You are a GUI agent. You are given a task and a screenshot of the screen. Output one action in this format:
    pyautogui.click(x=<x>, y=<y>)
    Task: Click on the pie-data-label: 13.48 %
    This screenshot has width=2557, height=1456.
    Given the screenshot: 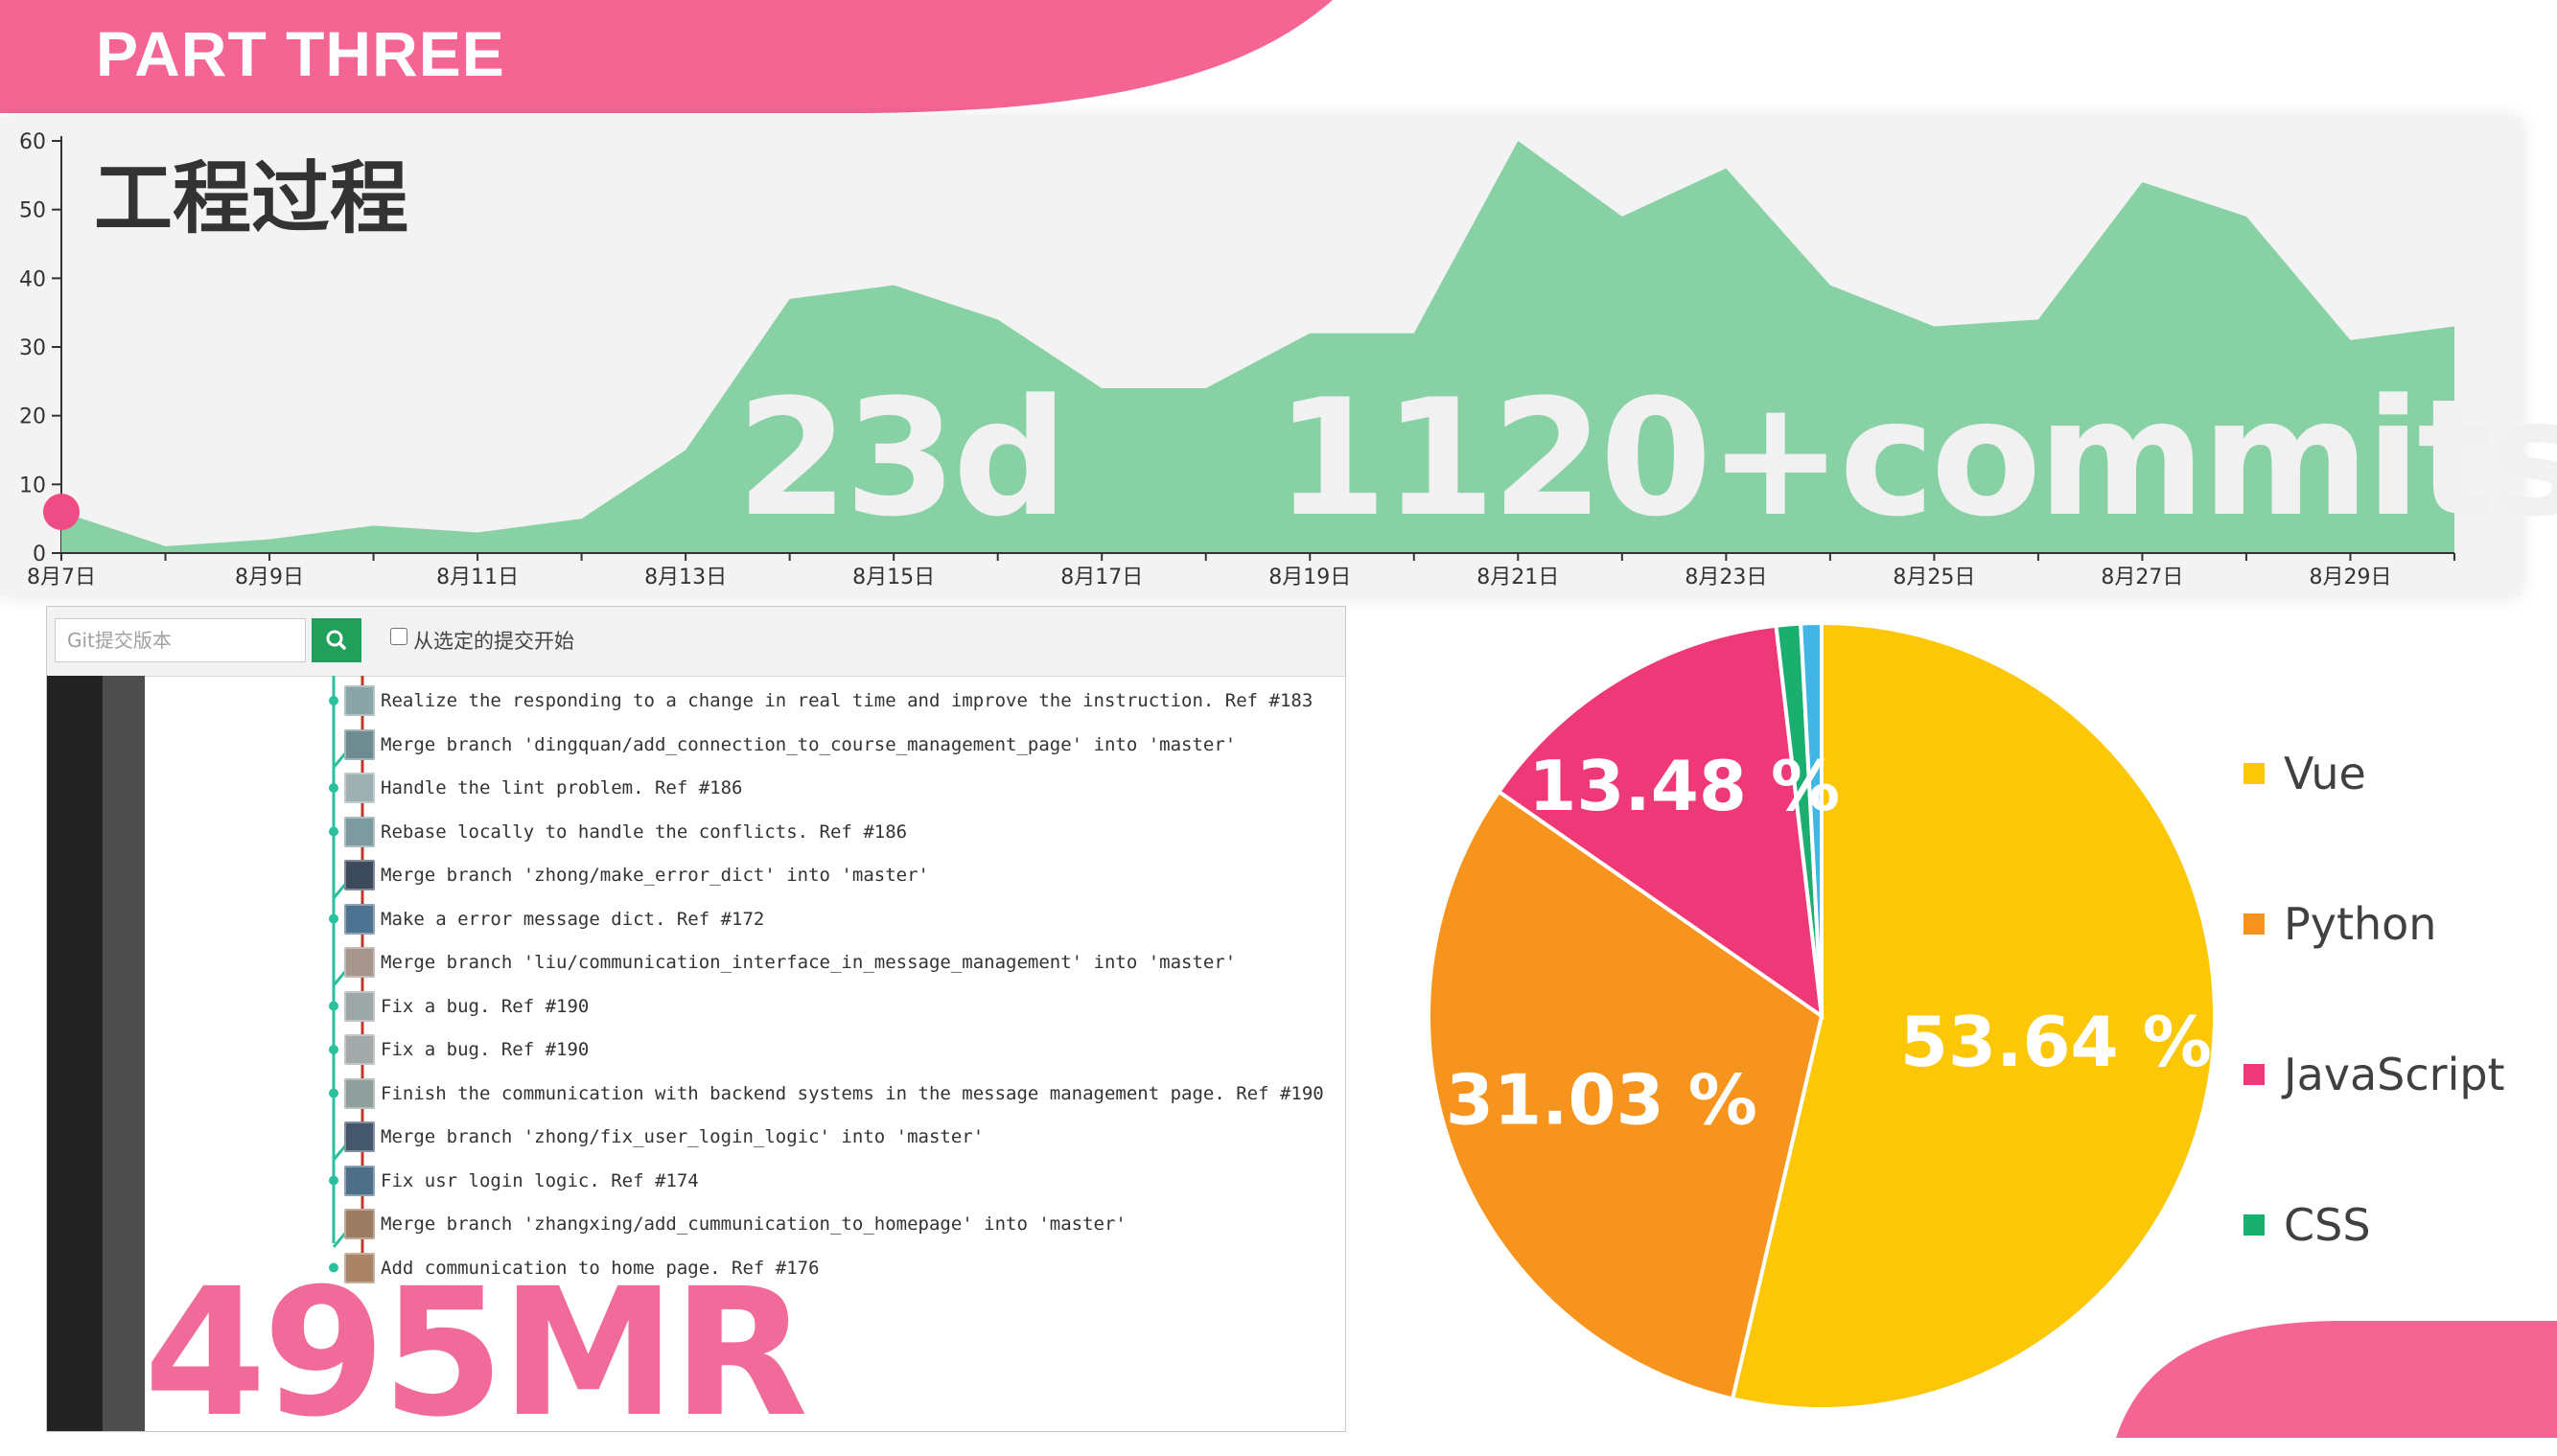 What is the action you would take?
    pyautogui.click(x=1684, y=786)
    